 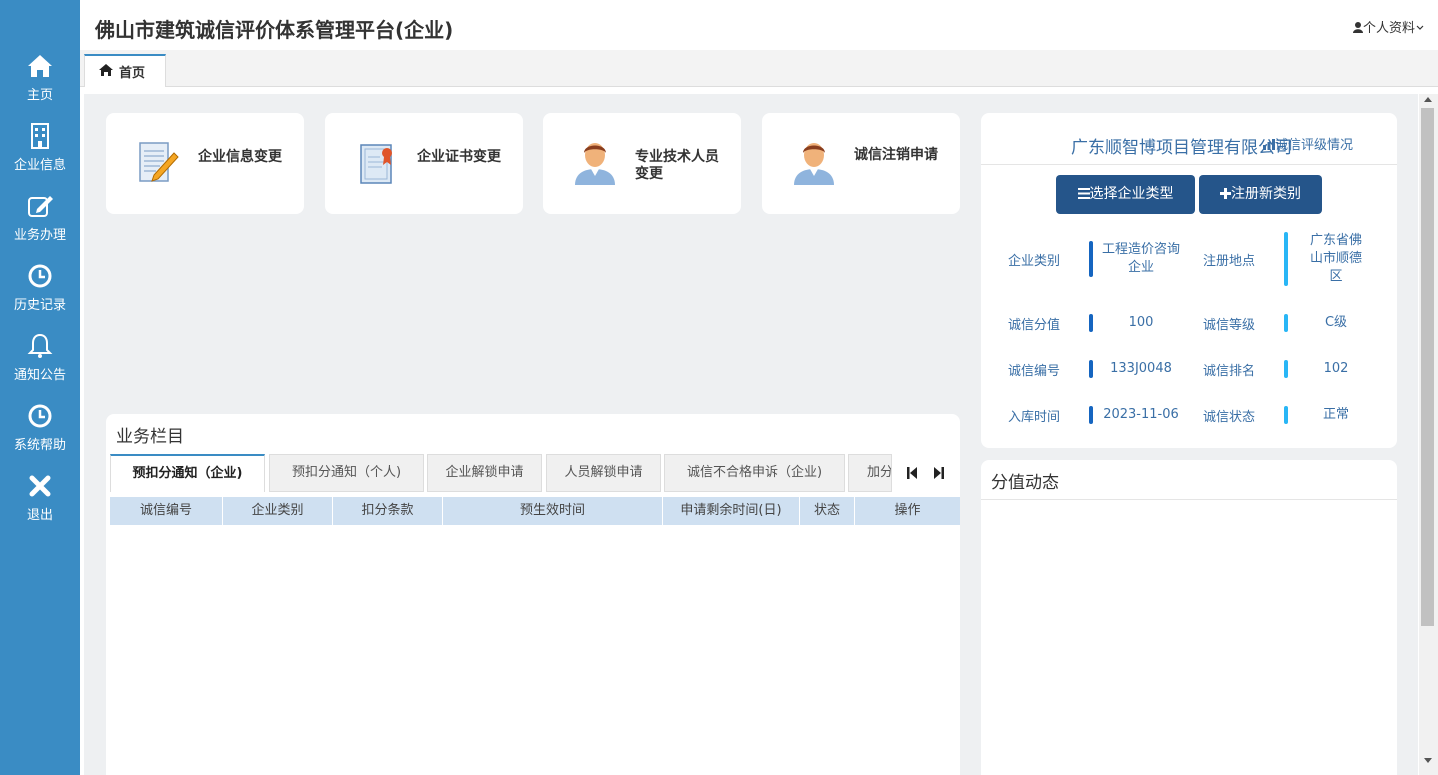 I want to click on tab-credit-appeal: 诚信不合格申诉（企业), so click(x=754, y=473).